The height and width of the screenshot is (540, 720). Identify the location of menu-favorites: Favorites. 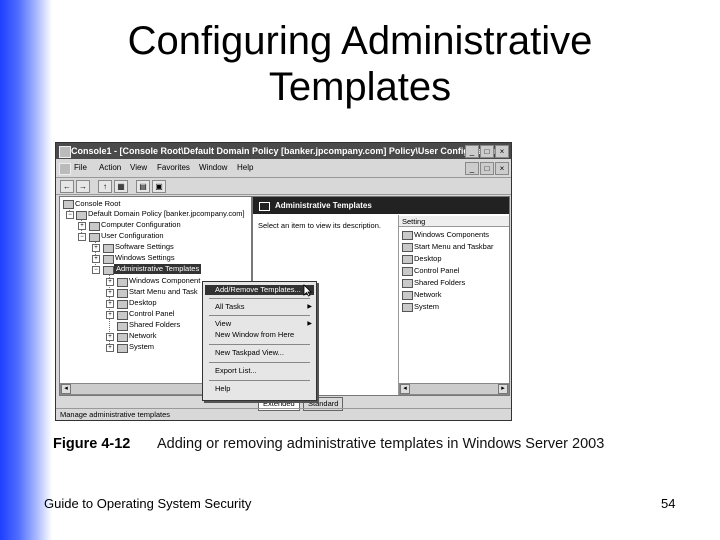
(173, 168).